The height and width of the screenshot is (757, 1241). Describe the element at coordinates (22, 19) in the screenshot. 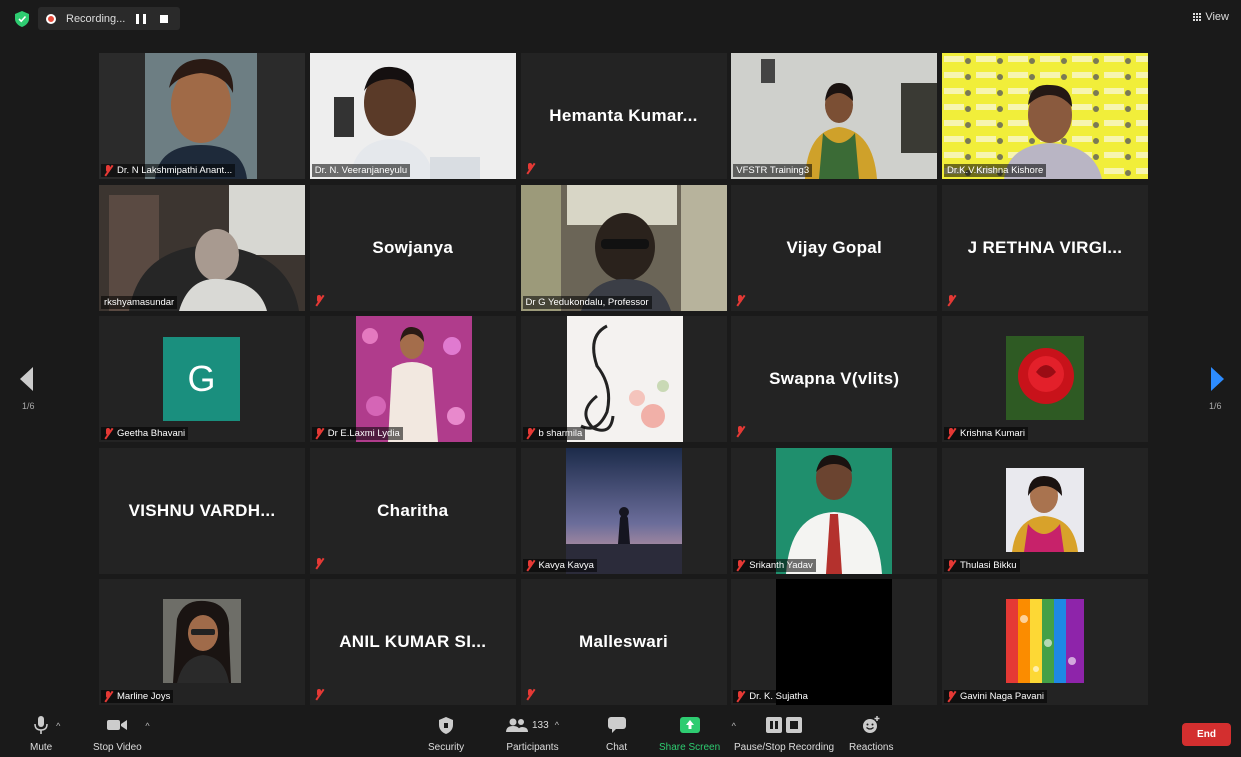

I see `encryption-shield-icon` at that location.